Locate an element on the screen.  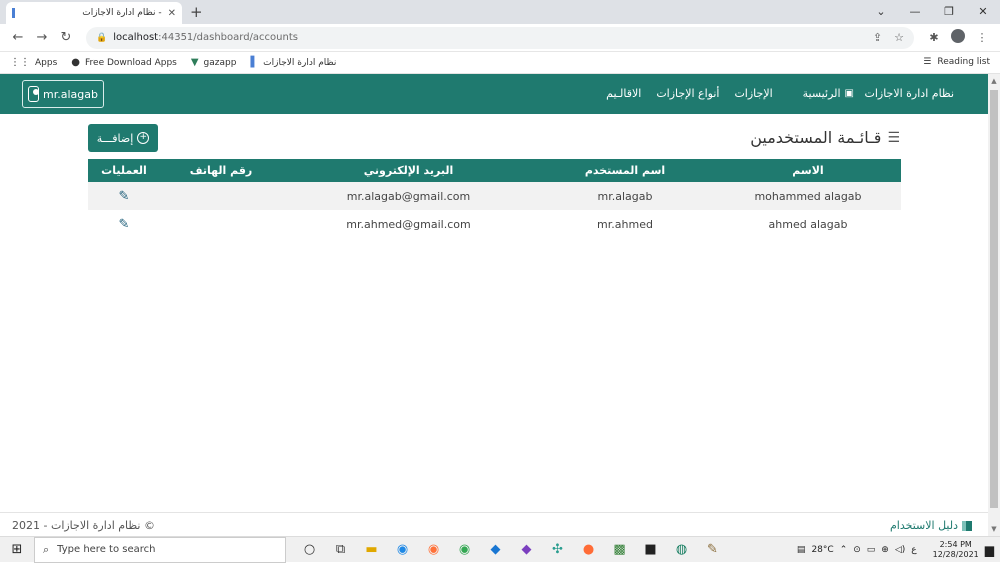
postman-icon: ● is located at coordinates (588, 549).